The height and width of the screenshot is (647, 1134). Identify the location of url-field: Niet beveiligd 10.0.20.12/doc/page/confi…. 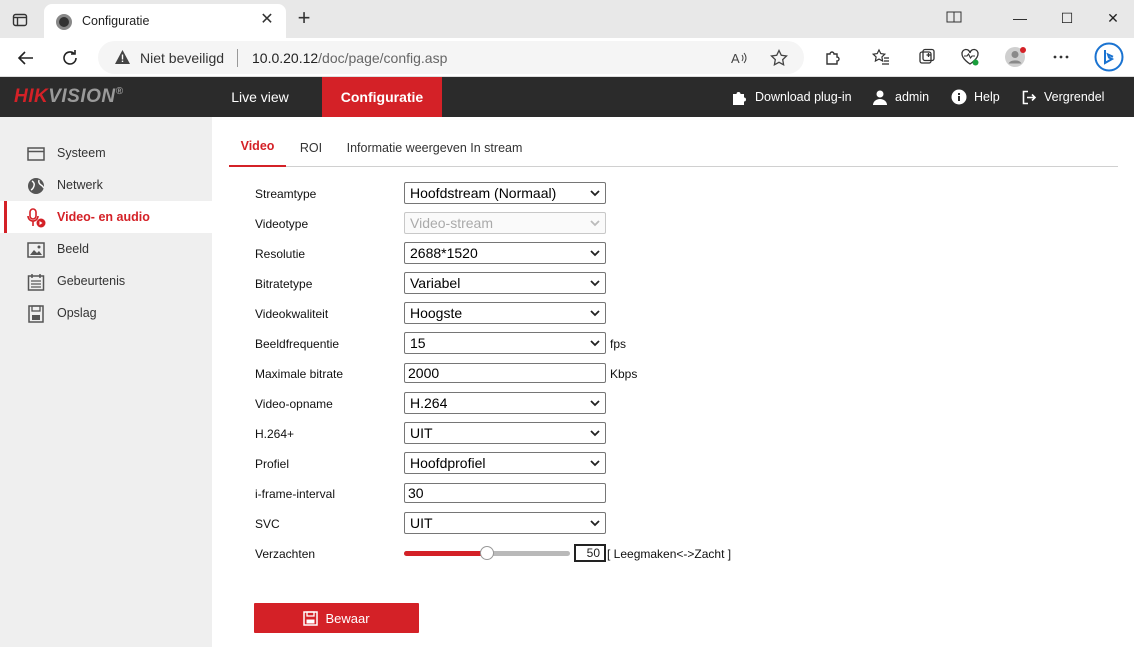
(451, 57).